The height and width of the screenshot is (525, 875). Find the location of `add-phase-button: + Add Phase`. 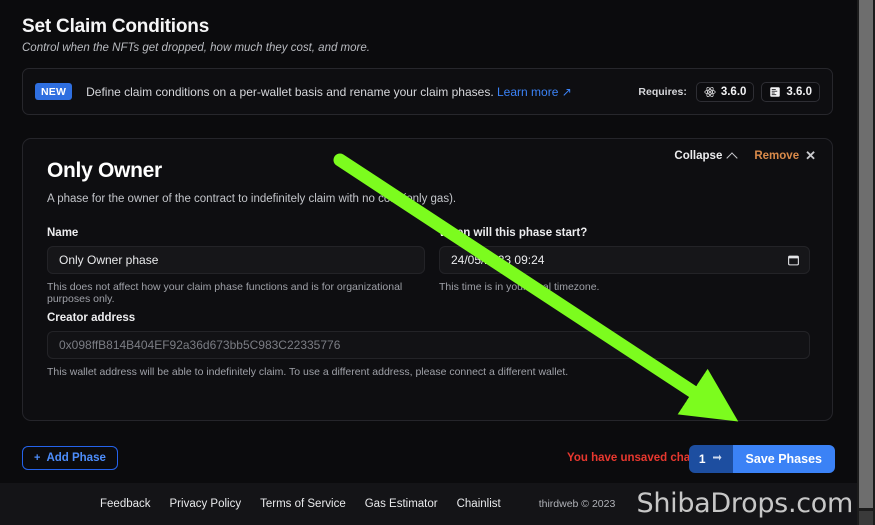

add-phase-button: + Add Phase is located at coordinates (70, 458).